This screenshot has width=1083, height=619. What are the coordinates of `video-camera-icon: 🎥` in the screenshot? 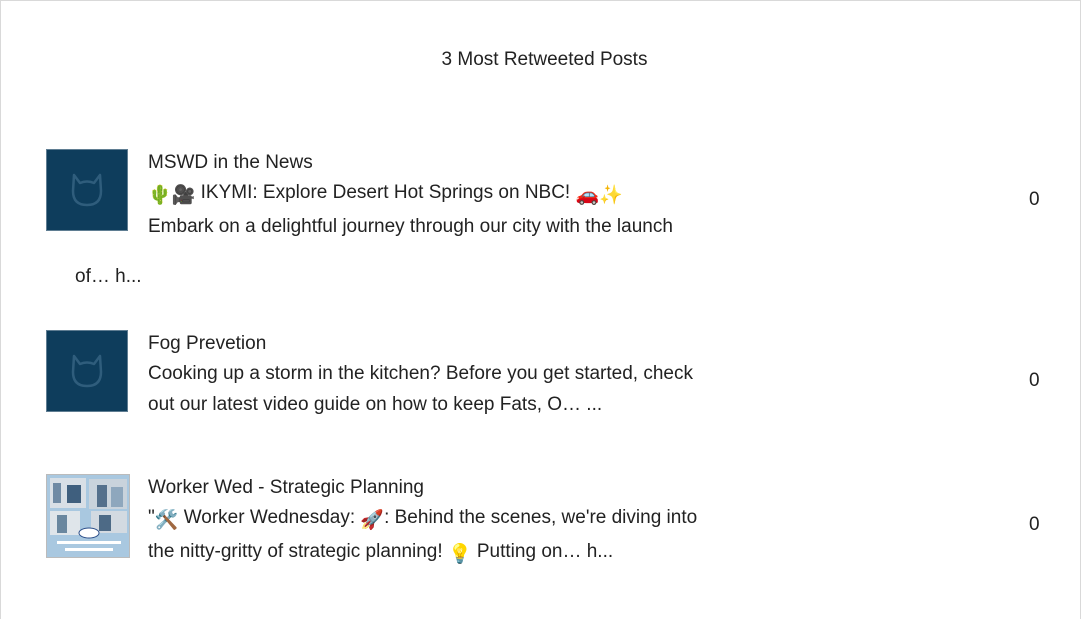 It's located at (183, 195).